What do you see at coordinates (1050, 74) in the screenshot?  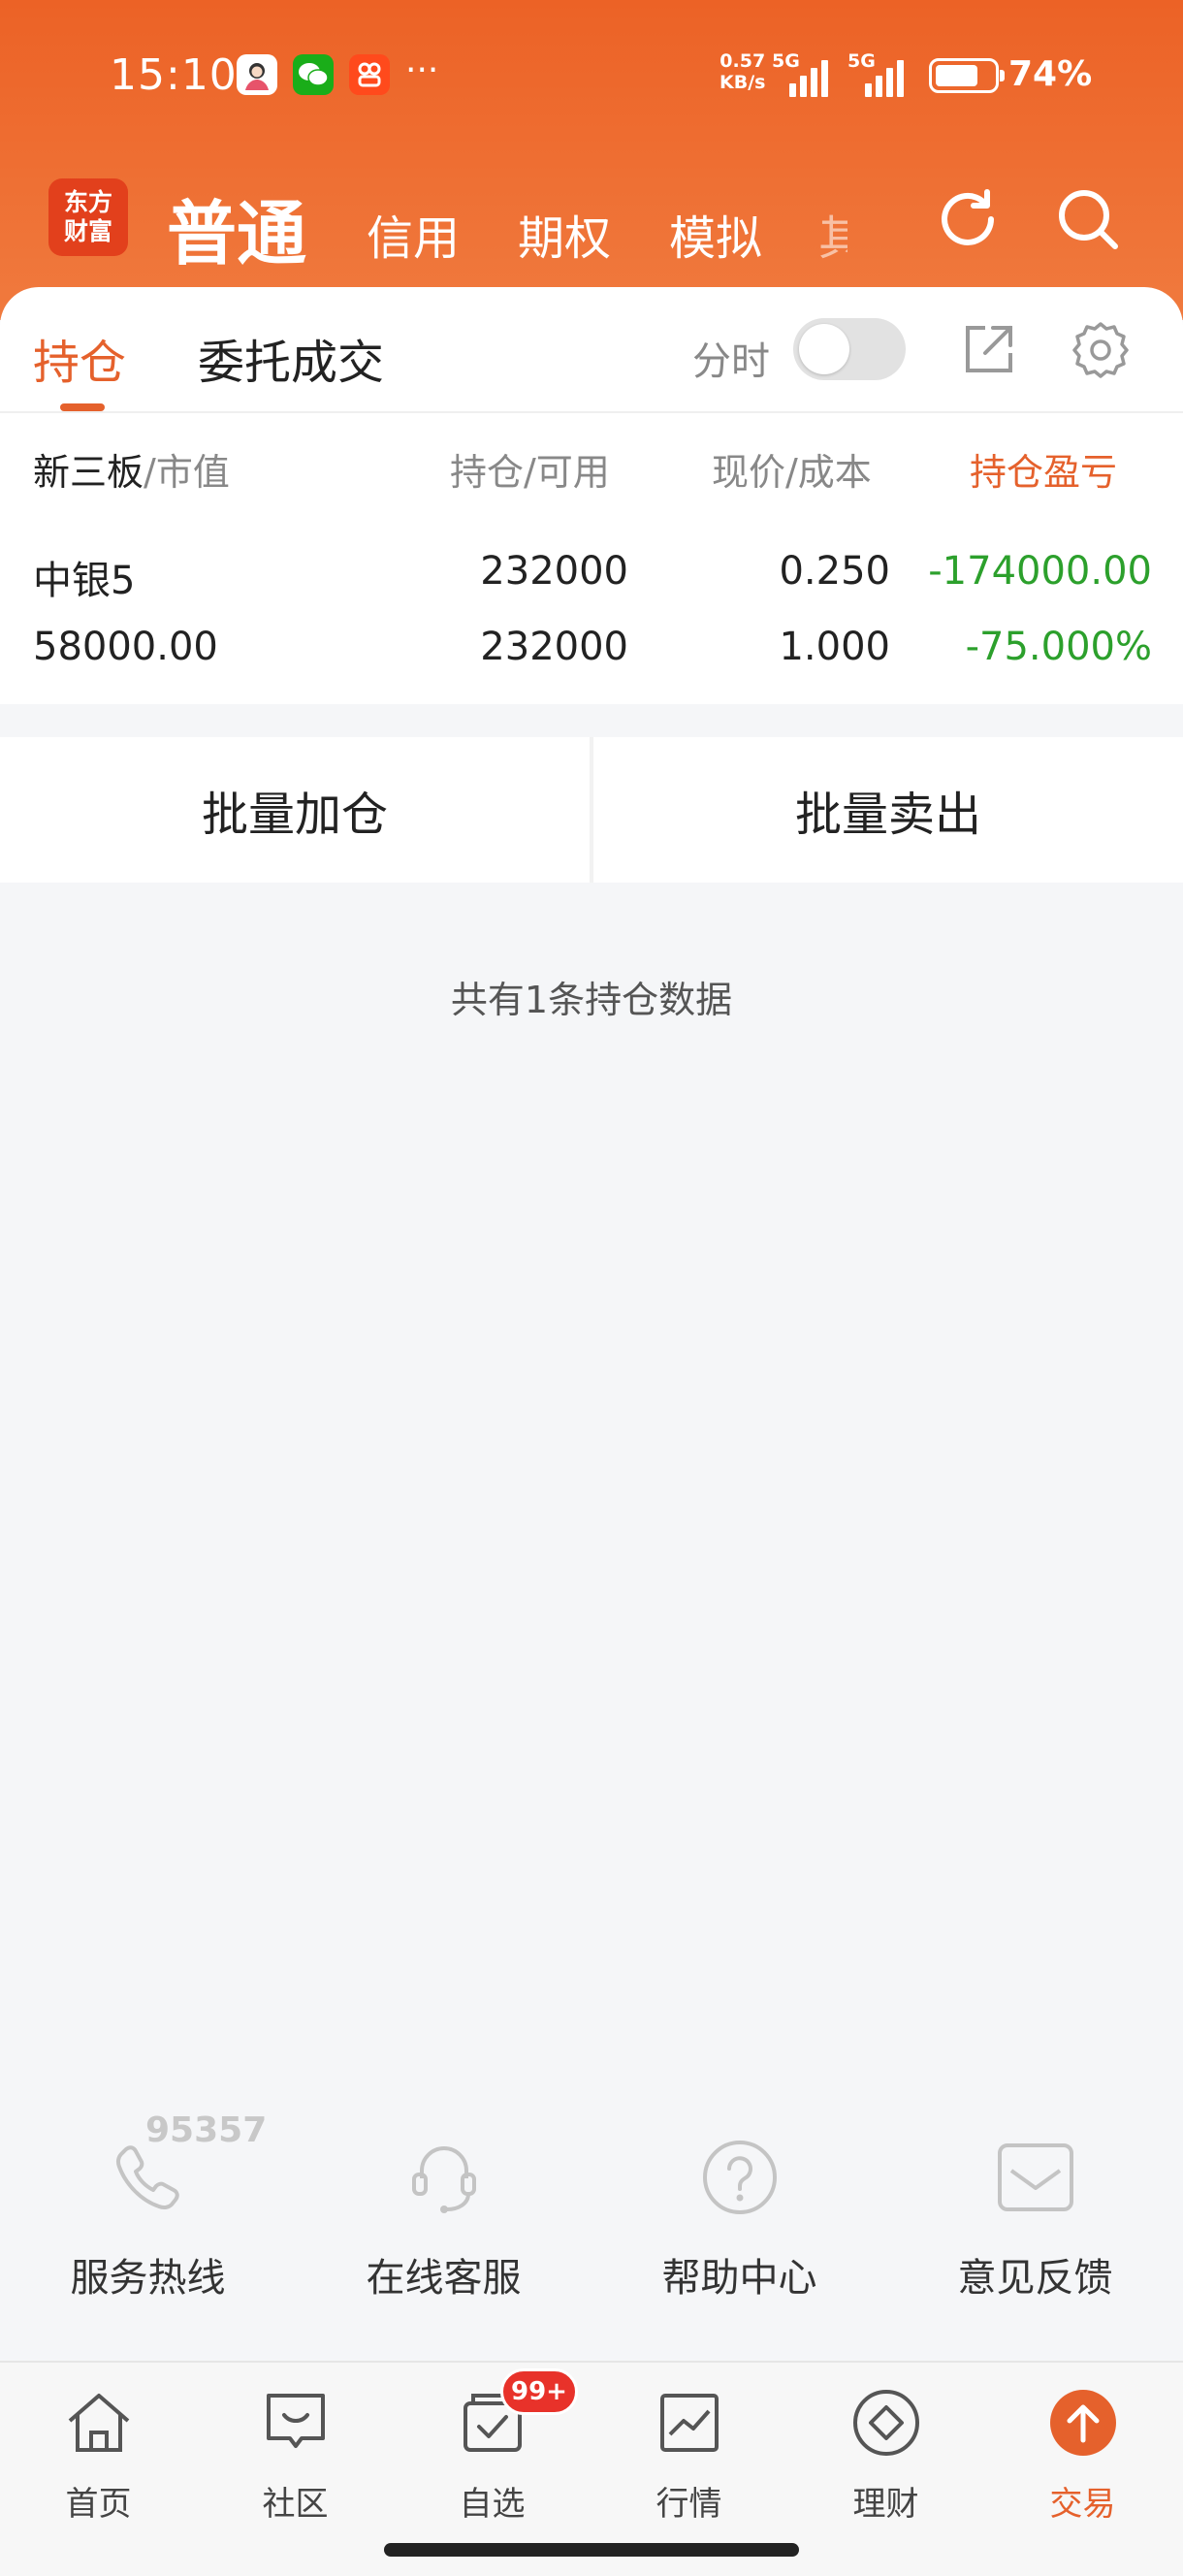 I see `battery-percent: 74%` at bounding box center [1050, 74].